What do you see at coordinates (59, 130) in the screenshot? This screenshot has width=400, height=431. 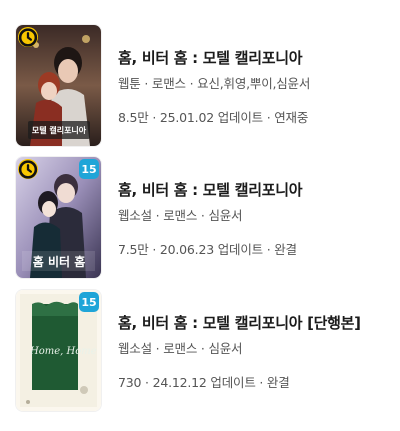 I see `cover-title-text: 모텔 캘리포니아` at bounding box center [59, 130].